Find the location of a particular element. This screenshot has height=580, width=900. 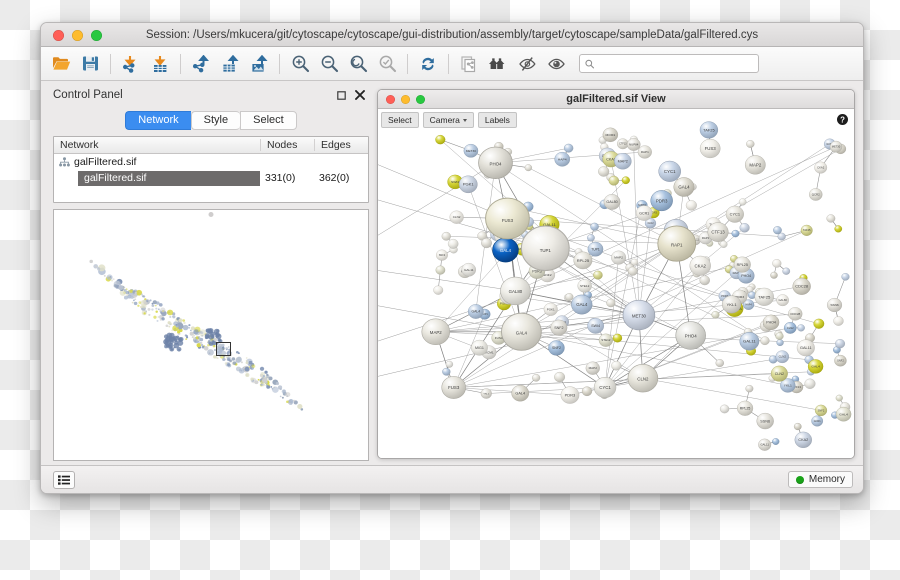

network-edges-cell: 362(0) is located at coordinates (334, 178).